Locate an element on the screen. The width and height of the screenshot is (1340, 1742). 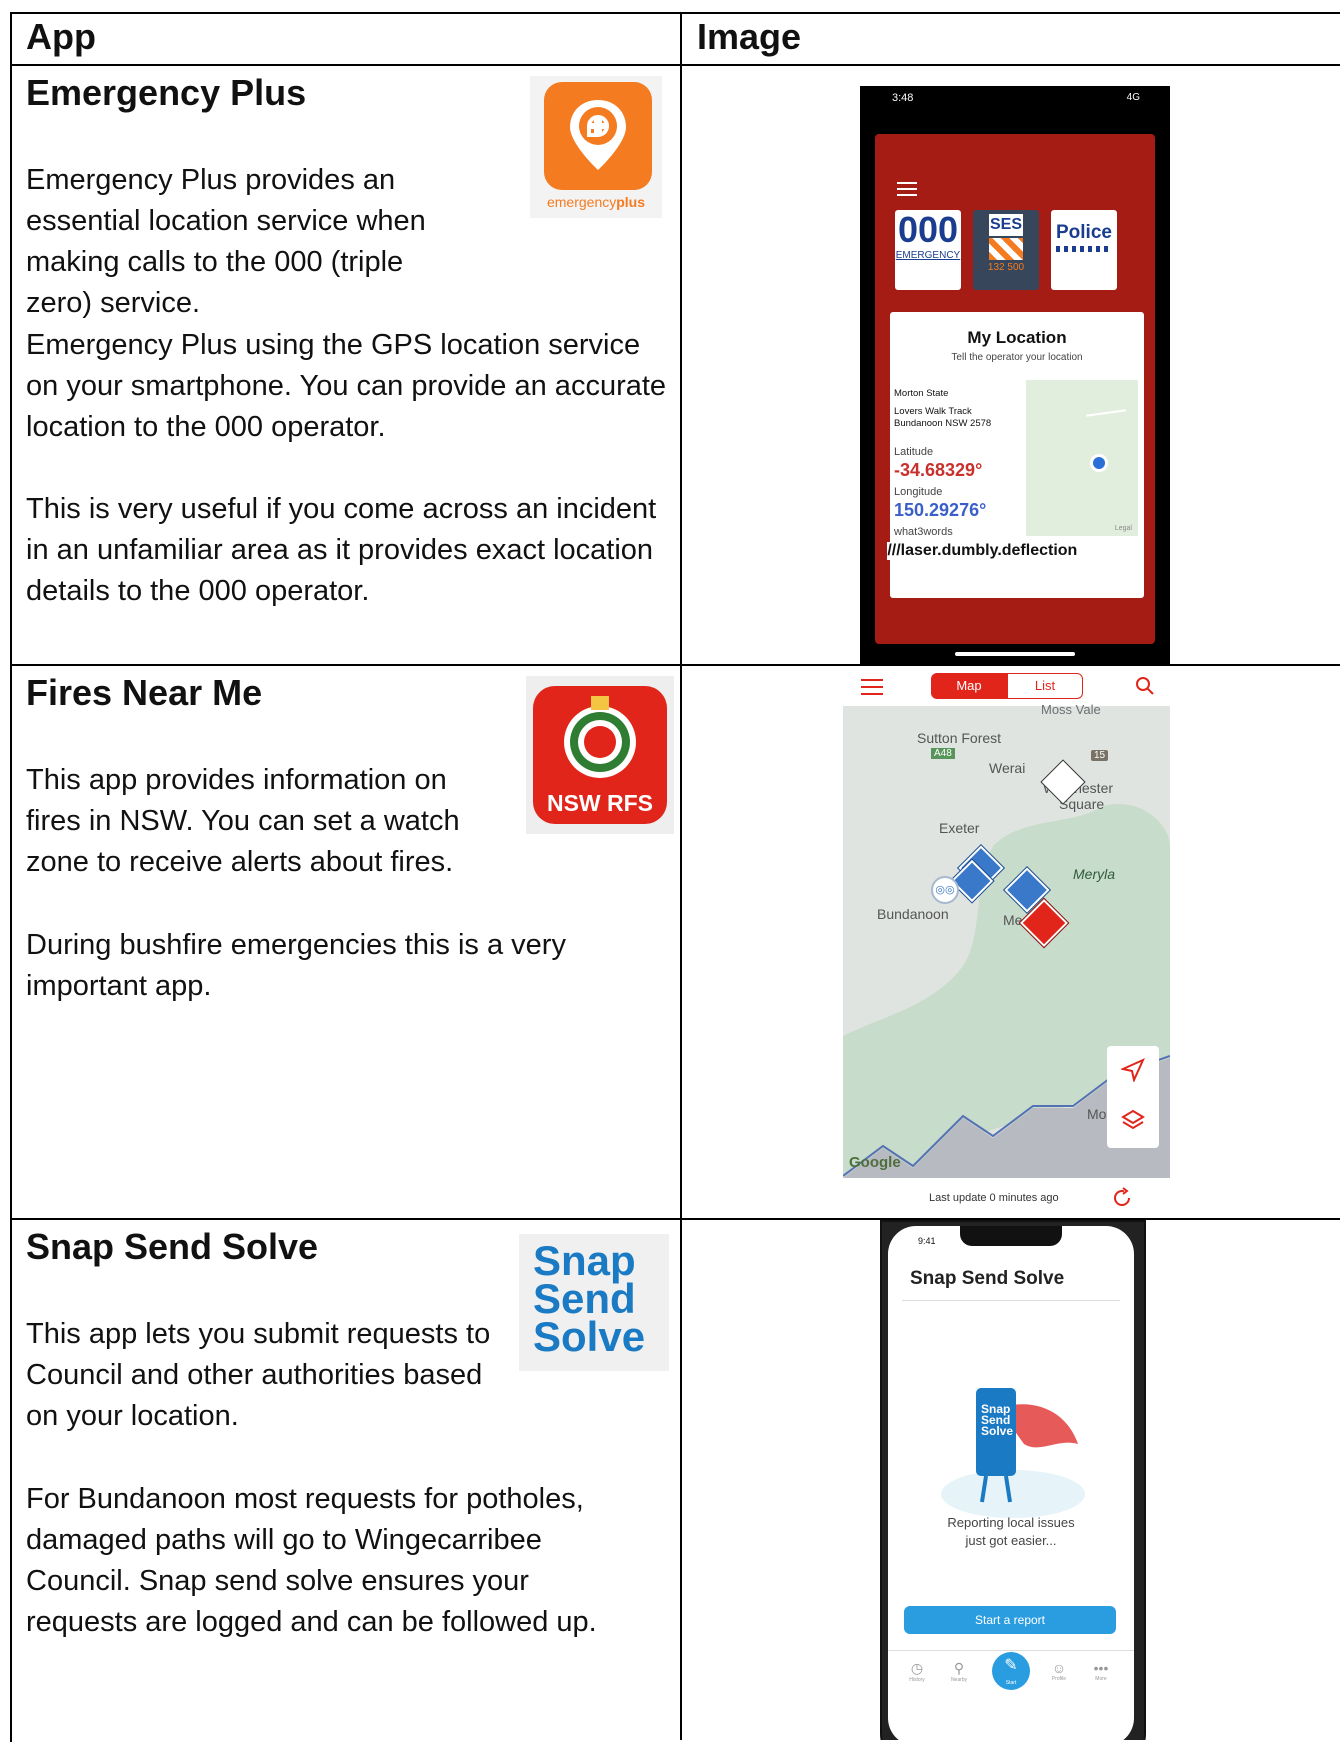
emergency-plus-logo: emergencyplus is located at coordinates (596, 147).